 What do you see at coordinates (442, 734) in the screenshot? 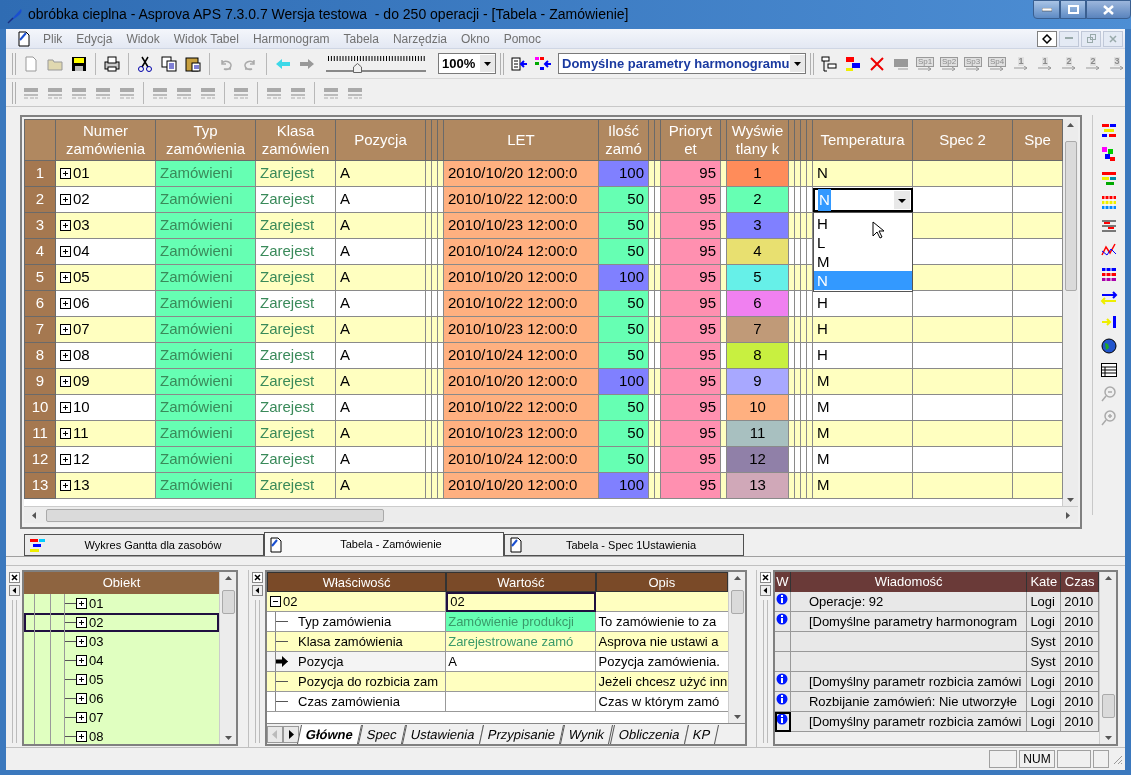
I see `sheet-tab: Ustawienia` at bounding box center [442, 734].